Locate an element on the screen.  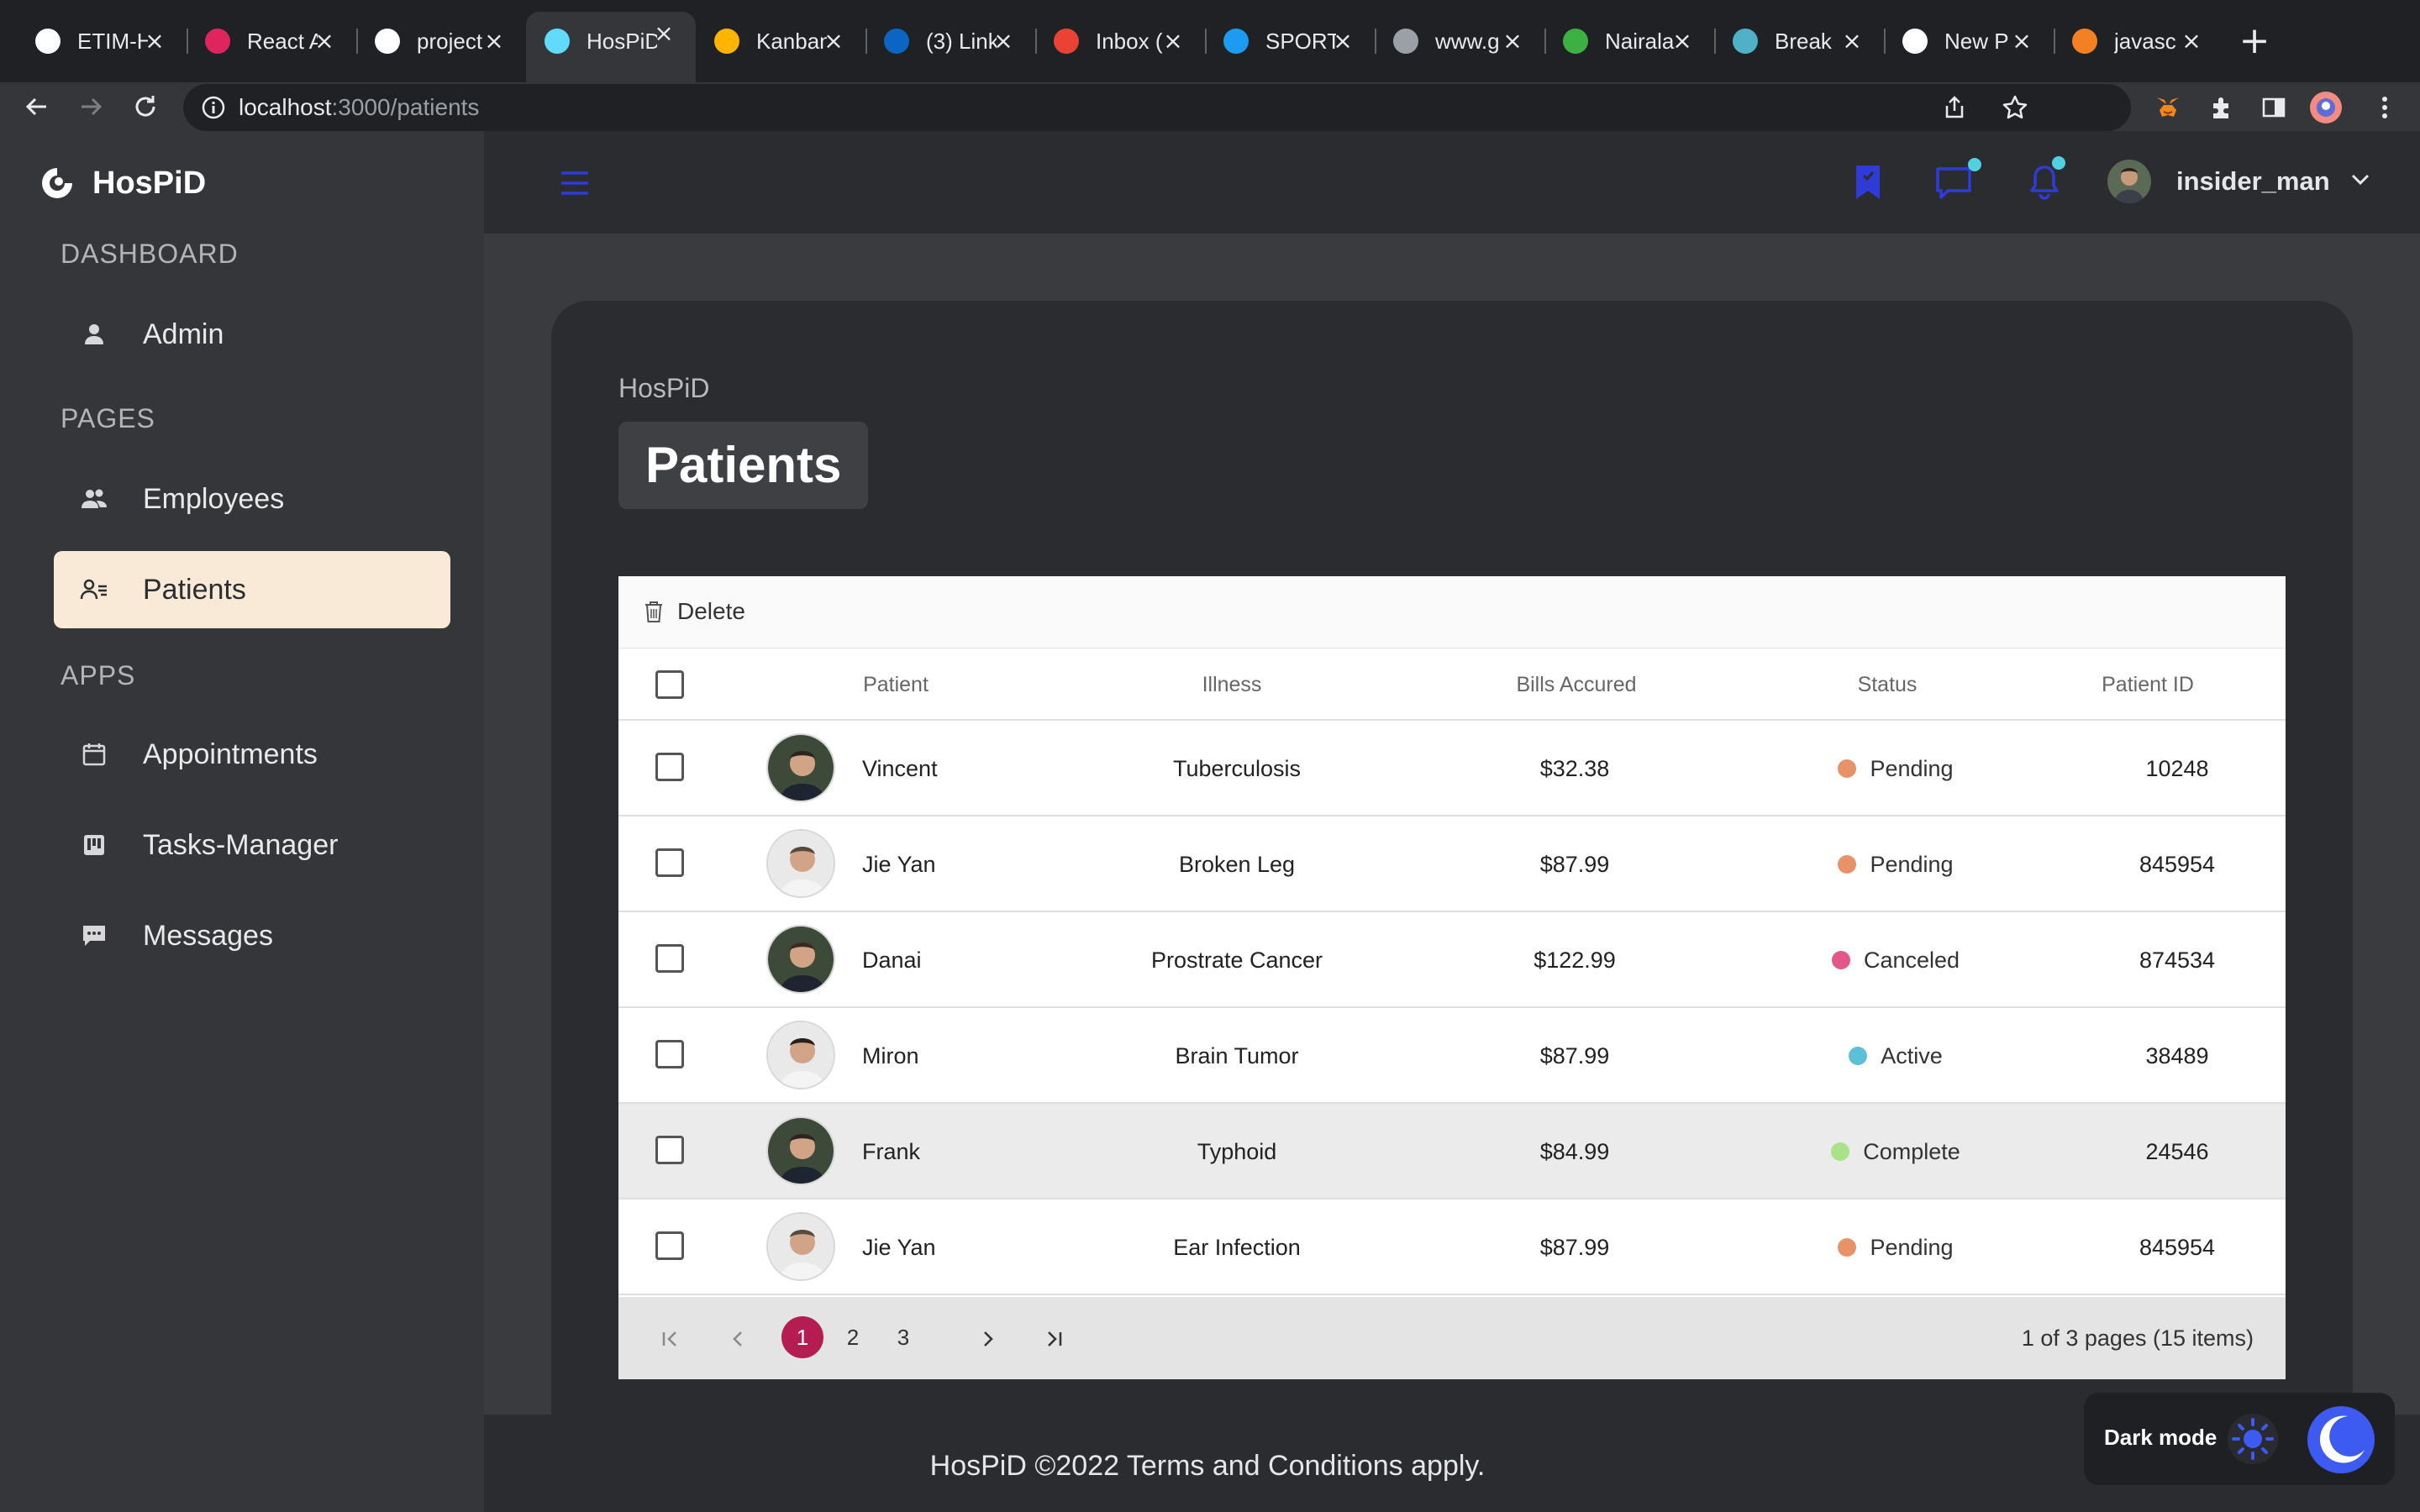
table-row: Jie Yan Broken Leg $87.99 Pending 845954 is located at coordinates (1452, 864).